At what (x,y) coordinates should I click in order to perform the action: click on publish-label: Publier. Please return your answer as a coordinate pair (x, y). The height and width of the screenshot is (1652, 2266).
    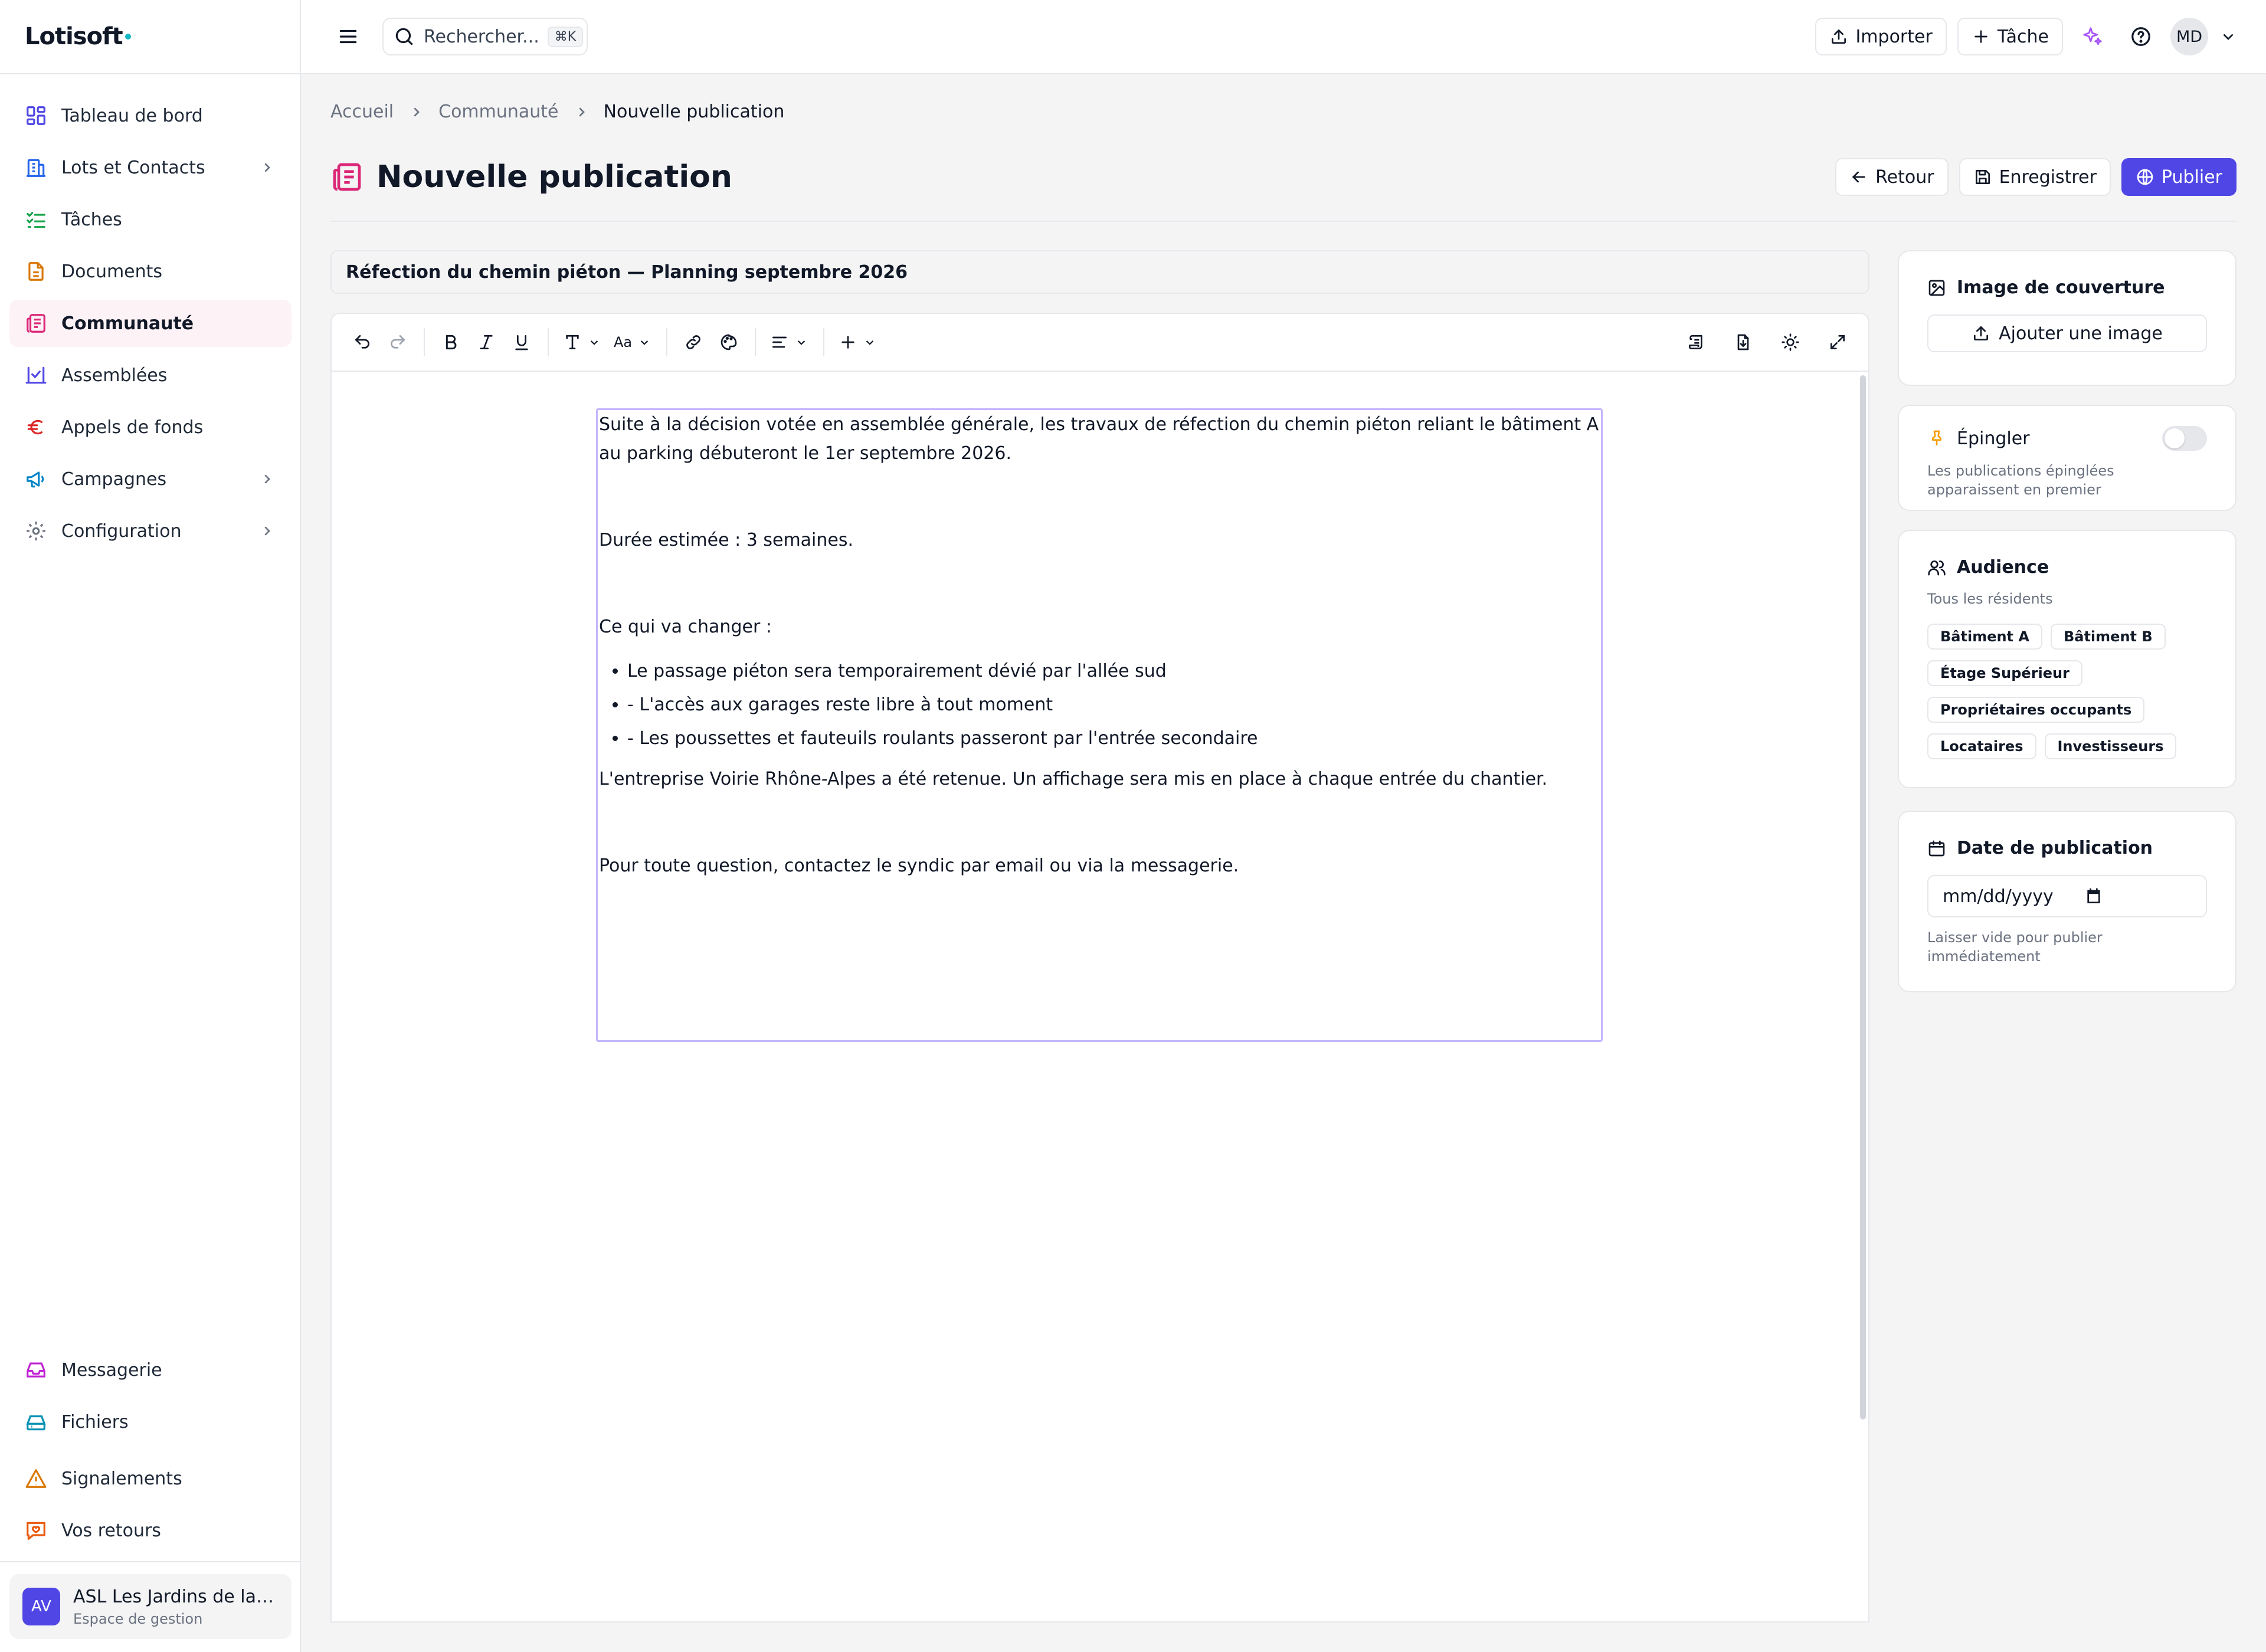
    Looking at the image, I should click on (2191, 177).